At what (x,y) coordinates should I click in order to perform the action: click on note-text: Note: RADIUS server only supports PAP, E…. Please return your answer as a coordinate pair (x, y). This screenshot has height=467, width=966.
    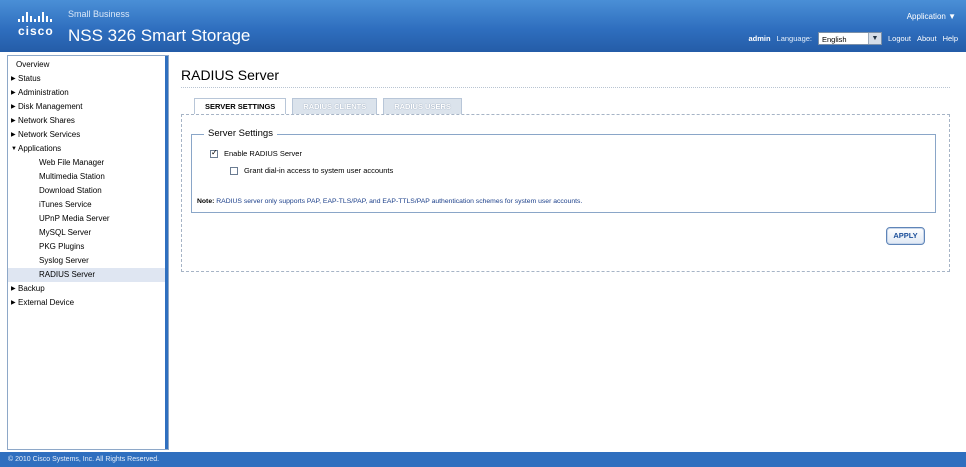
    Looking at the image, I should click on (389, 201).